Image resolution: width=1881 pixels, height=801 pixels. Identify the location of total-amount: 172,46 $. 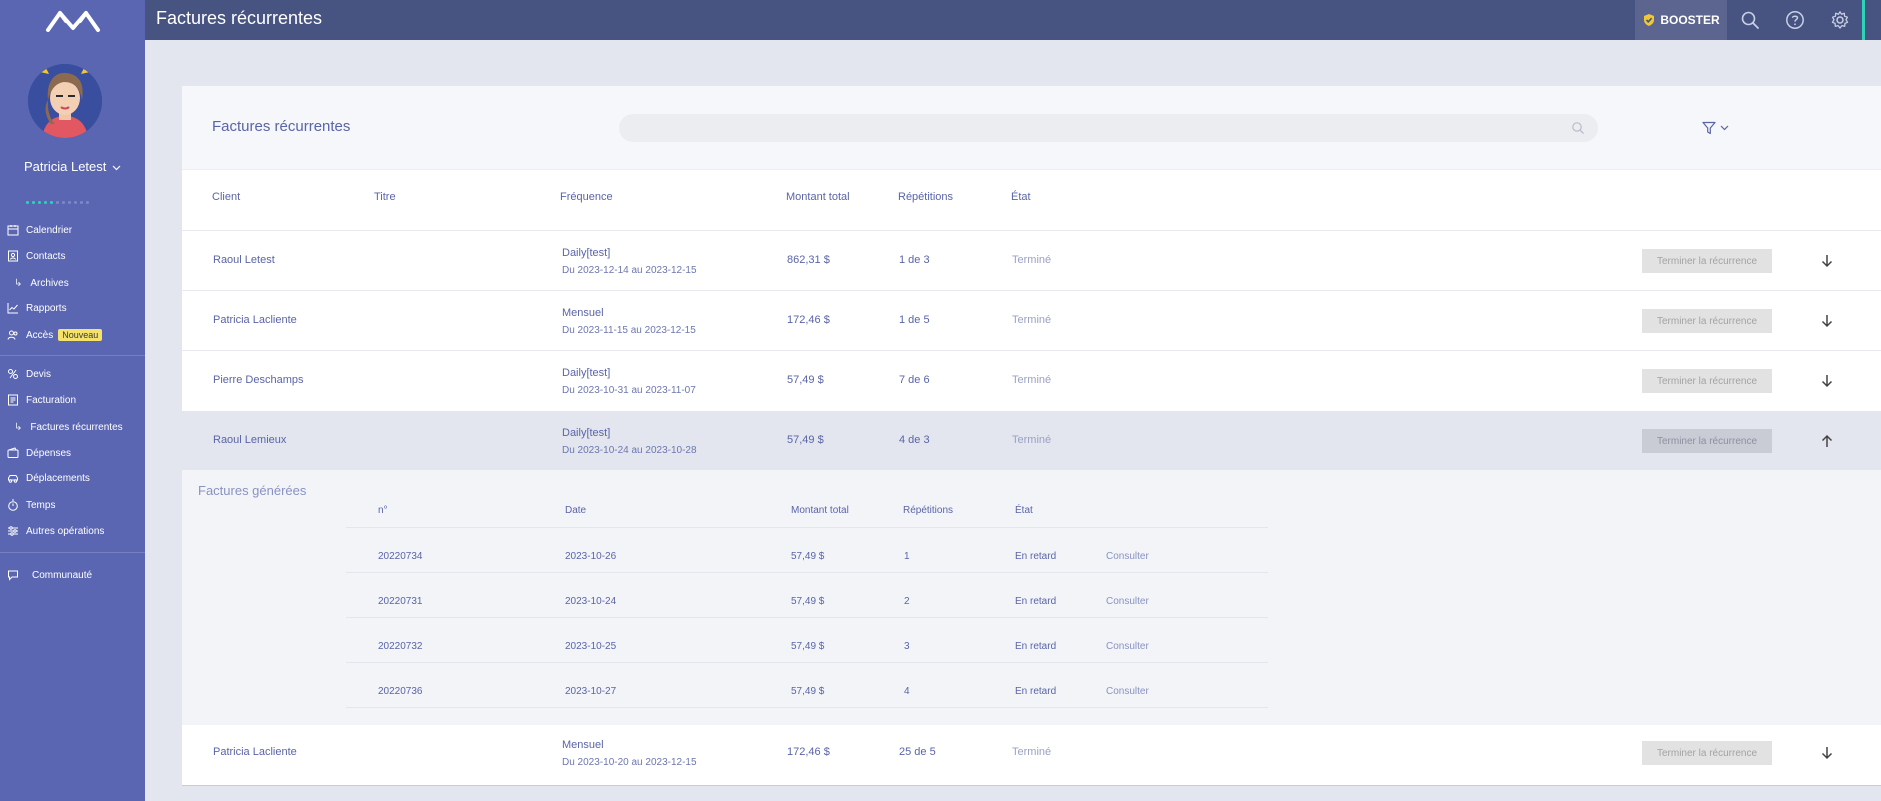
(808, 320).